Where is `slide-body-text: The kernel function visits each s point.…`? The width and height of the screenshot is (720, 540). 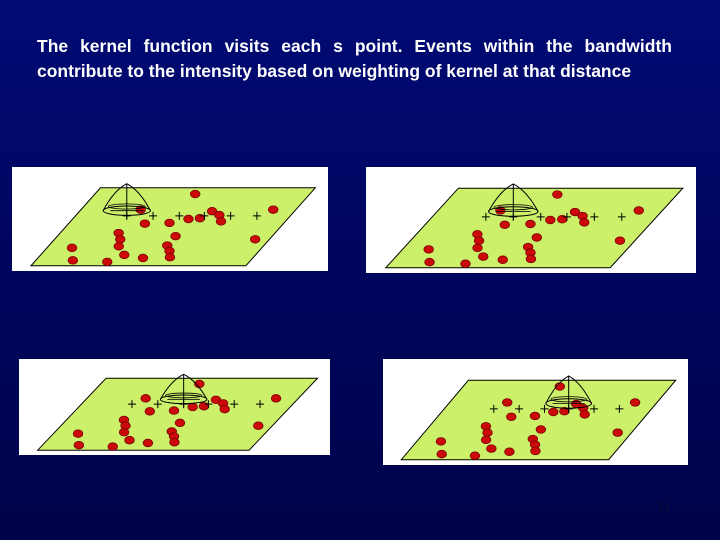 slide-body-text: The kernel function visits each s point.… is located at coordinates (354, 58).